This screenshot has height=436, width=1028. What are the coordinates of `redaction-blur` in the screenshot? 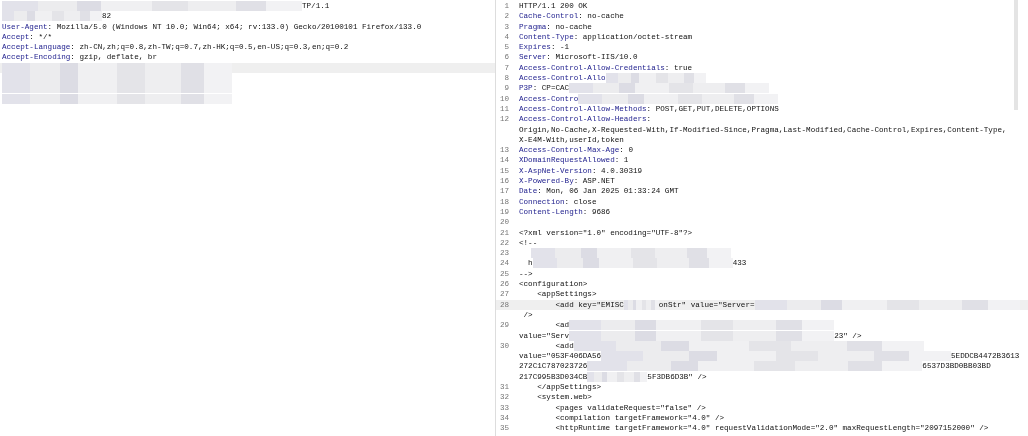 It's located at (641, 304).